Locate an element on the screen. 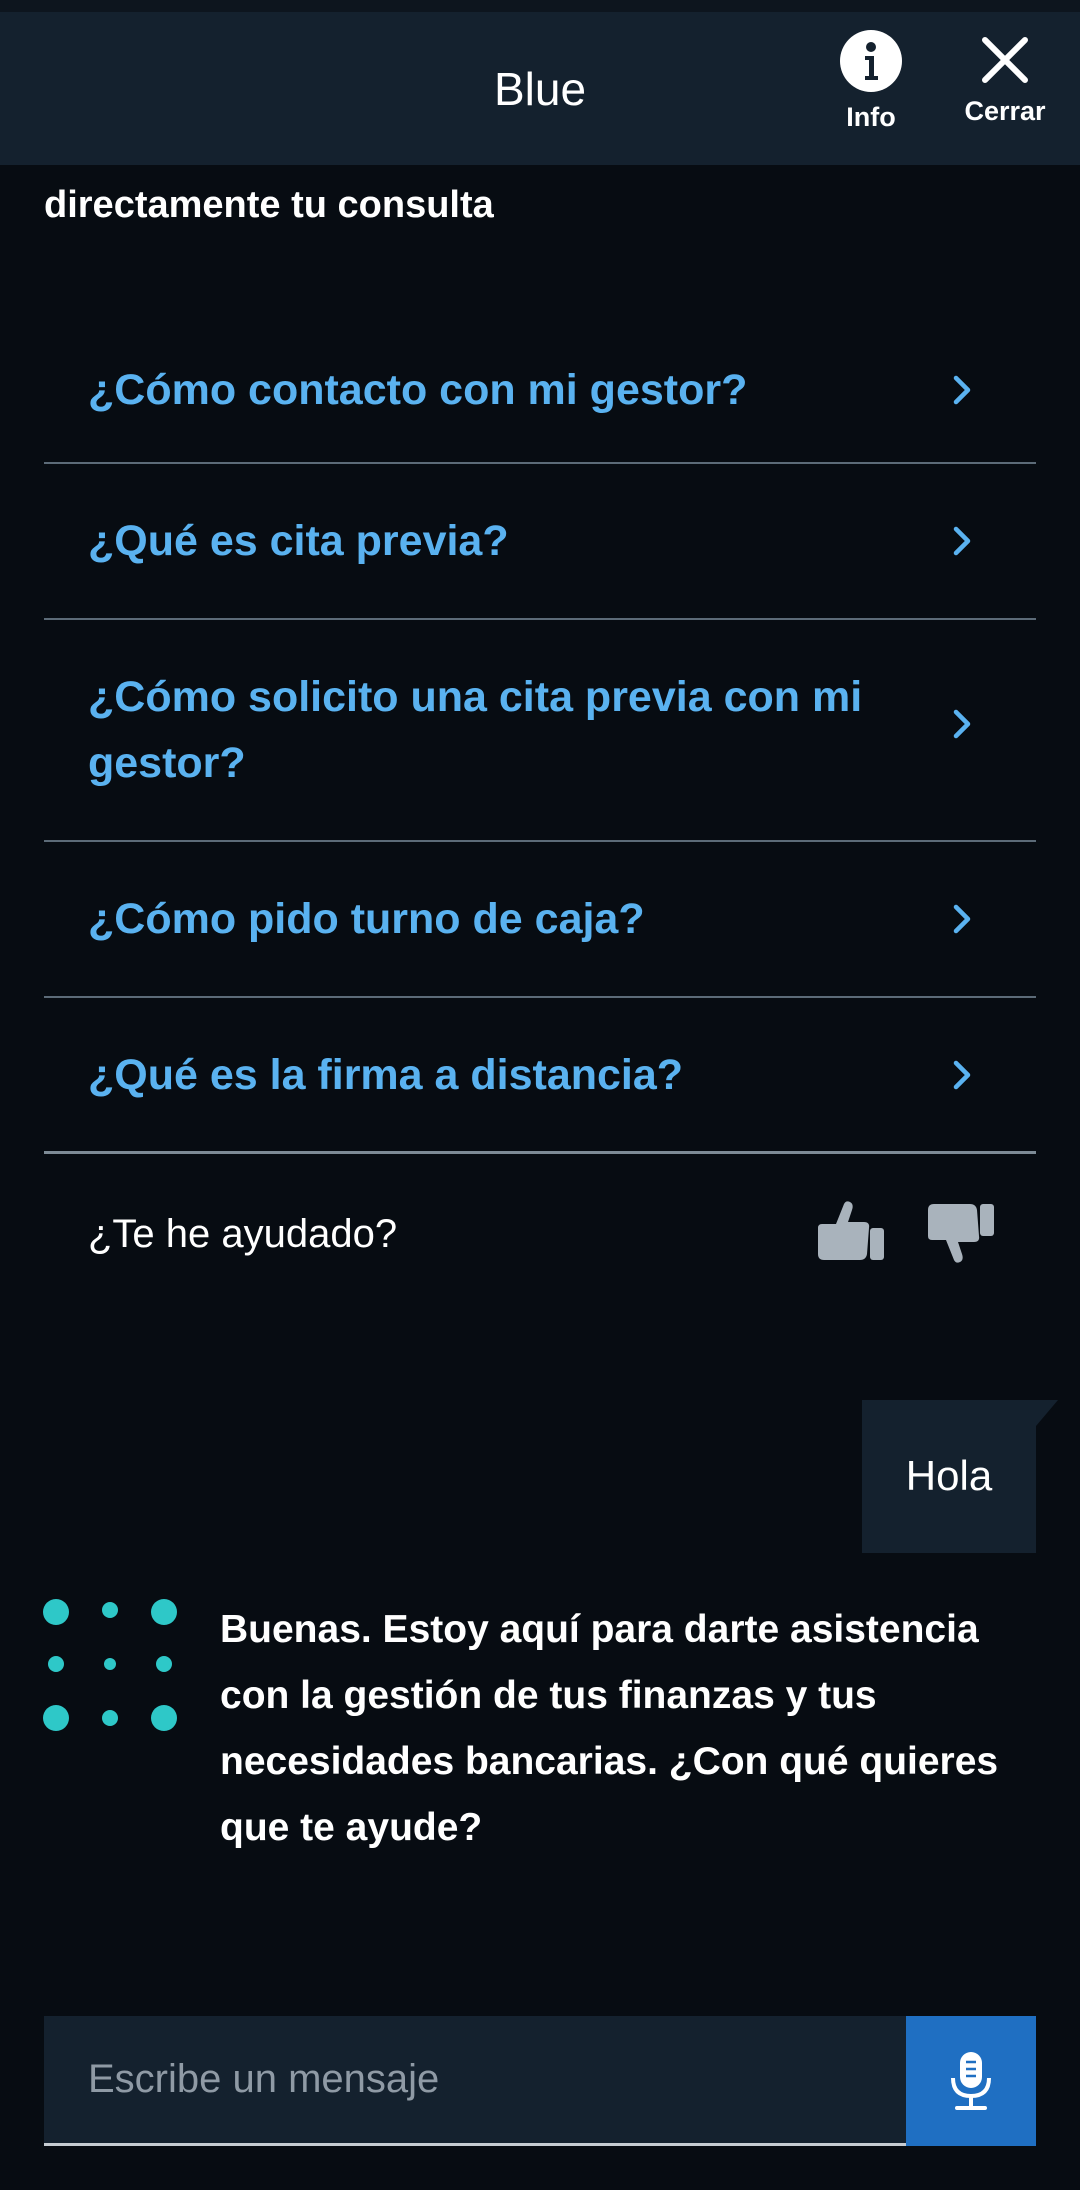  info-icon is located at coordinates (871, 61).